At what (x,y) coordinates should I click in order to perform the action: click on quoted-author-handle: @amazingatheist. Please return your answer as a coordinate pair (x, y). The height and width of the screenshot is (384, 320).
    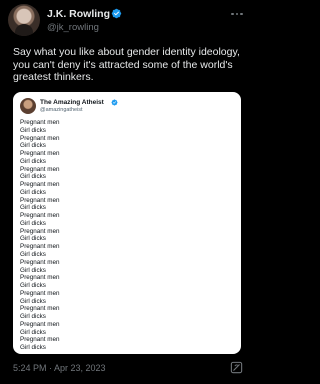
    Looking at the image, I should click on (61, 110).